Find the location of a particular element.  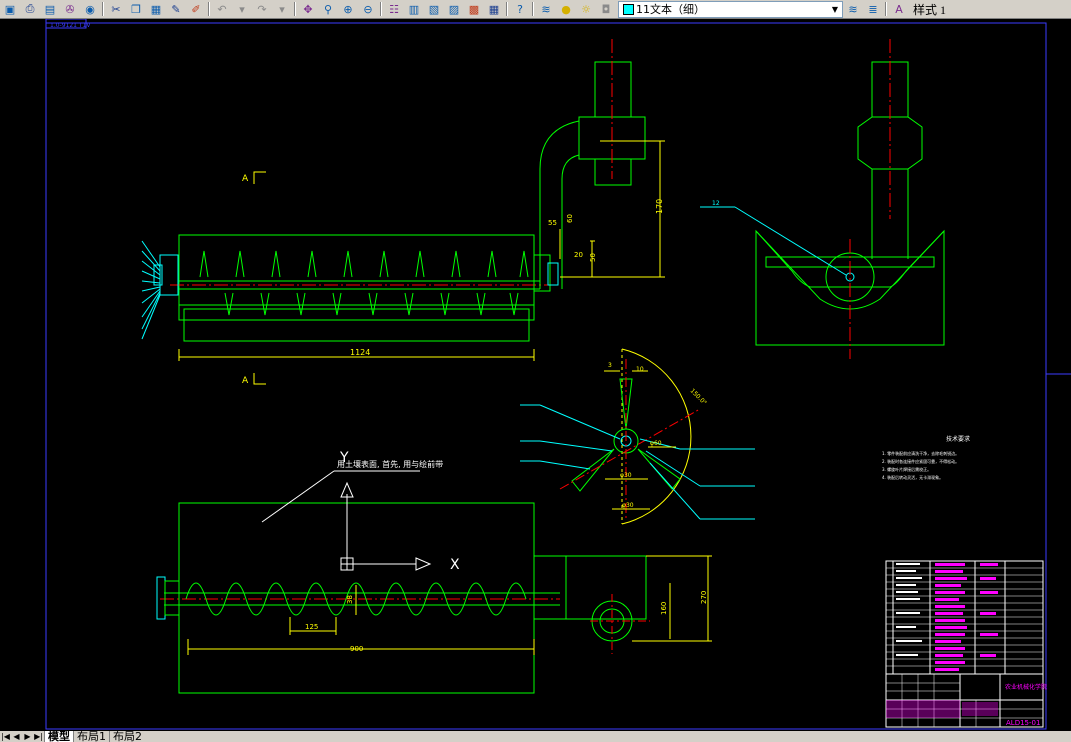

sheet-set-icon: ▨ is located at coordinates (454, 9).